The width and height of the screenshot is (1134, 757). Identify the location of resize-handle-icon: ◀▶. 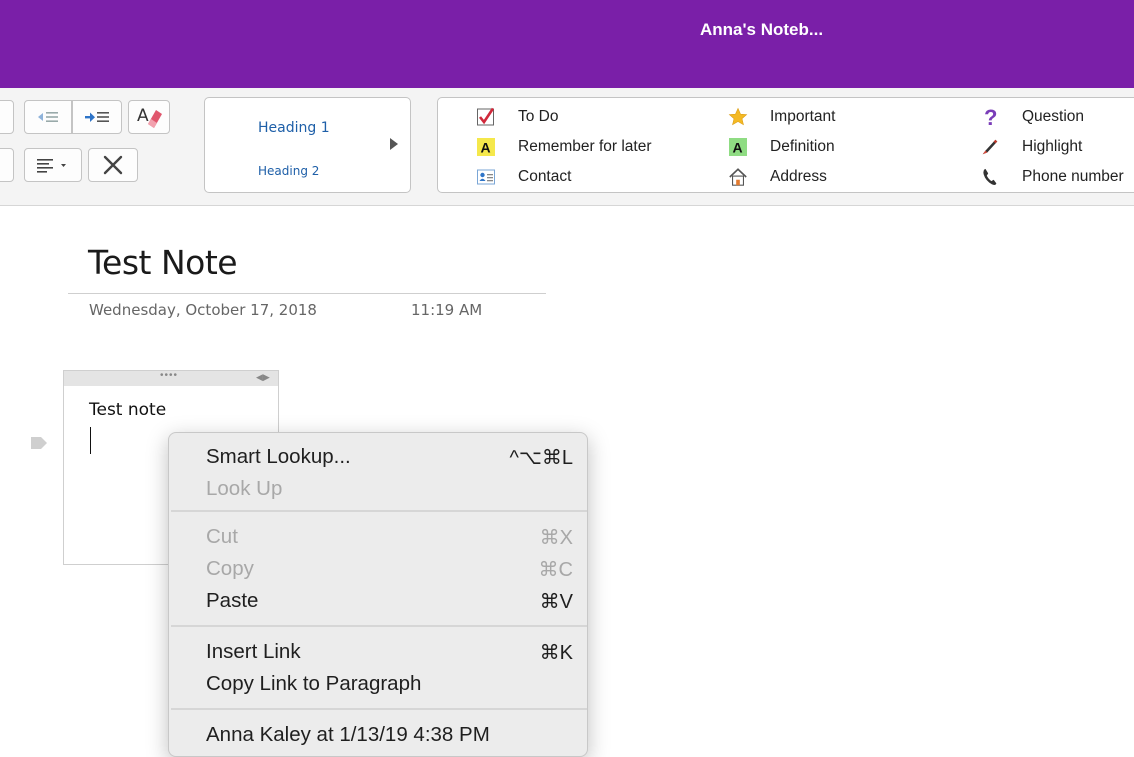
(263, 377).